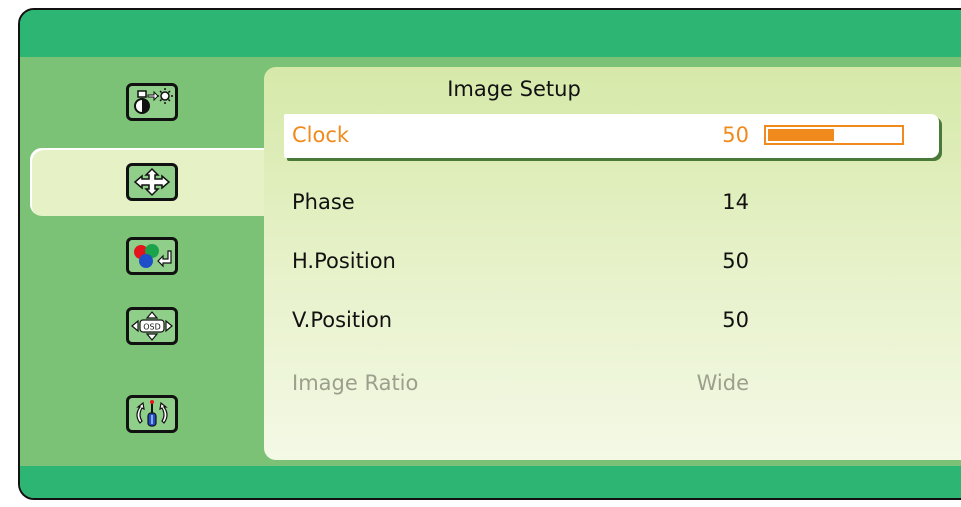 This screenshot has height=507, width=961. What do you see at coordinates (152, 256) in the screenshot?
I see `color-settings-icon` at bounding box center [152, 256].